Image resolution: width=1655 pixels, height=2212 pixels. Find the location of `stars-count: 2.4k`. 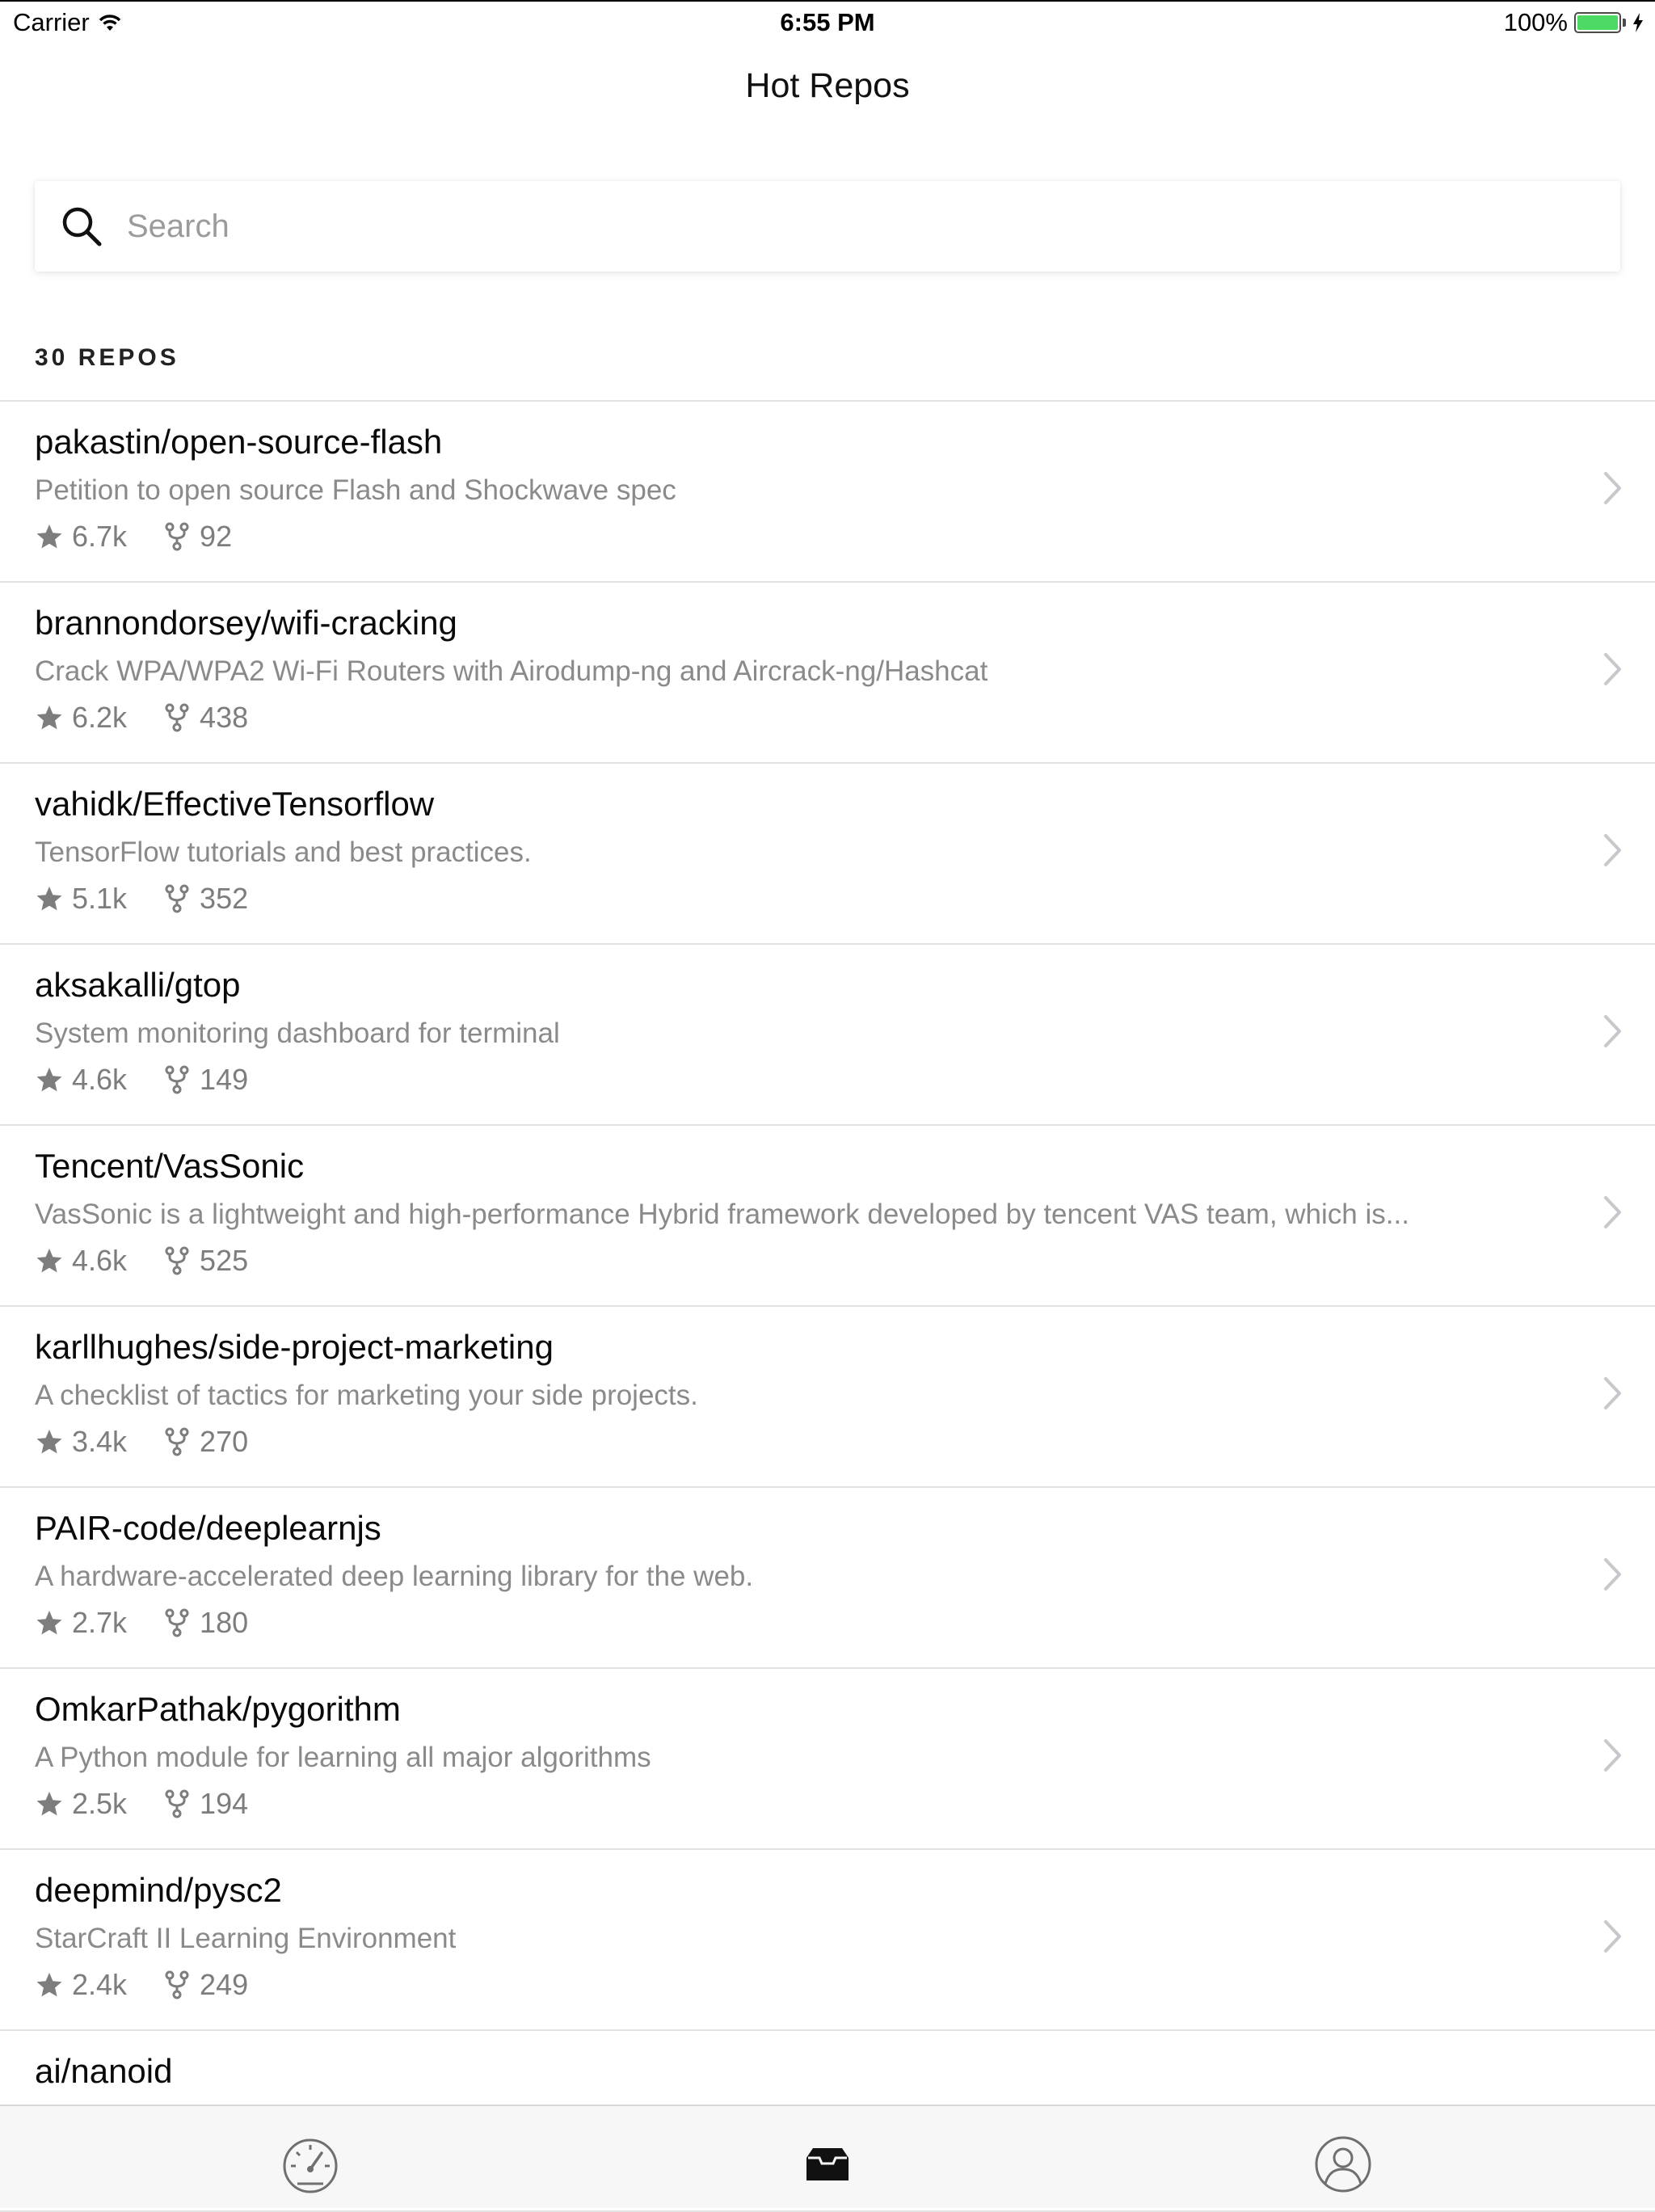

stars-count: 2.4k is located at coordinates (100, 1984).